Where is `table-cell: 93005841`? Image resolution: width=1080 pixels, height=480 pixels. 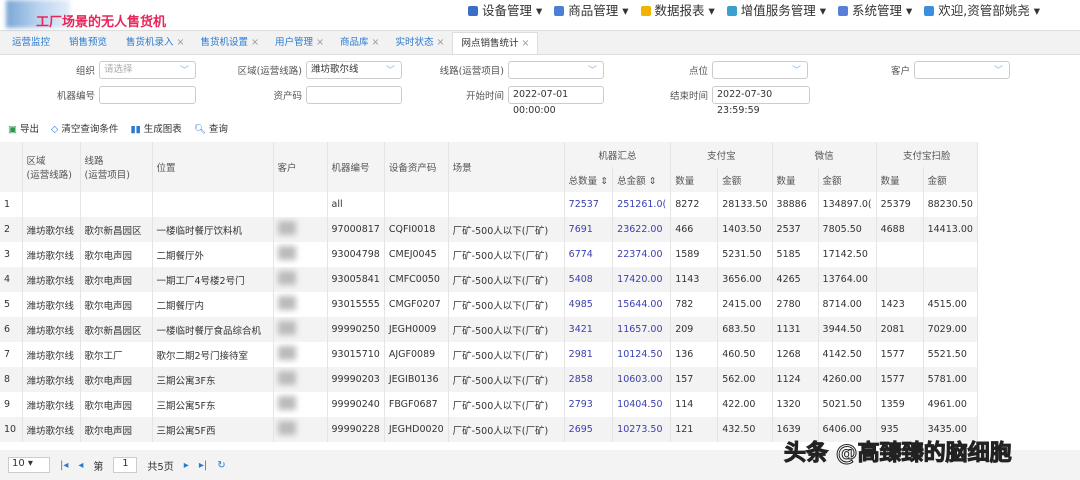 table-cell: 93005841 is located at coordinates (356, 279).